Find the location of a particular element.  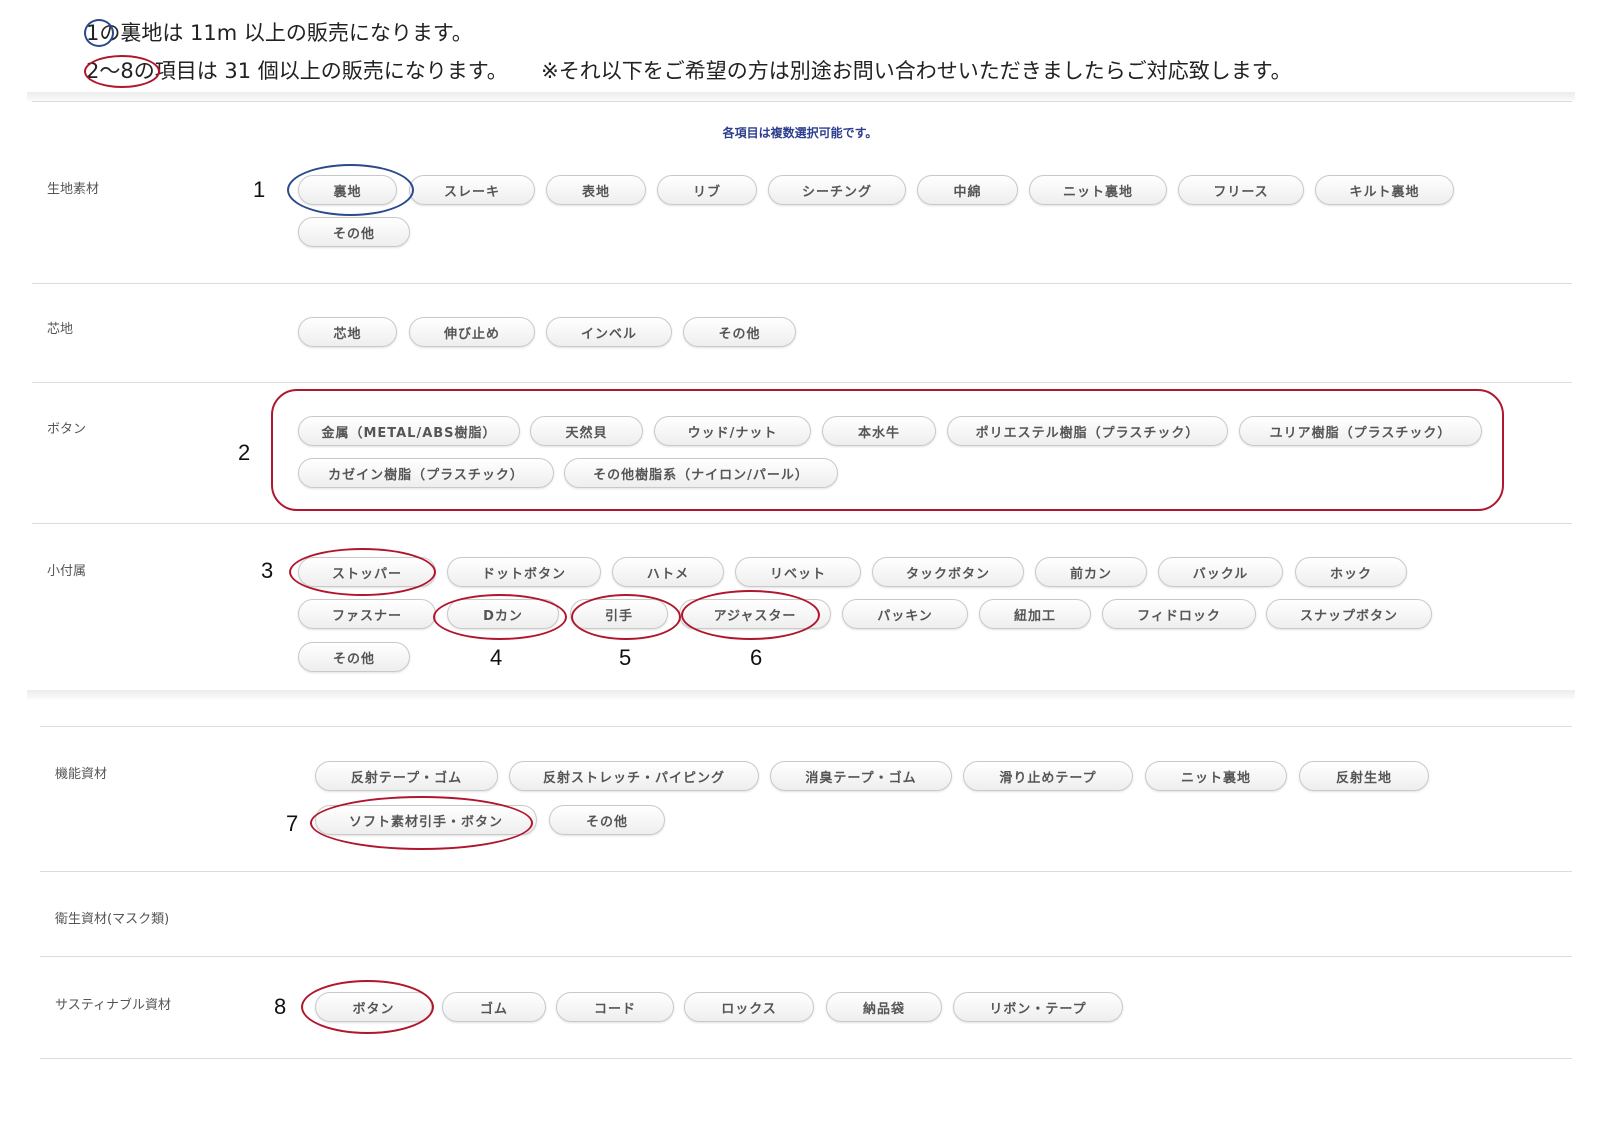

option-sustainable-delivery-bag: 納品袋 is located at coordinates (884, 1007).